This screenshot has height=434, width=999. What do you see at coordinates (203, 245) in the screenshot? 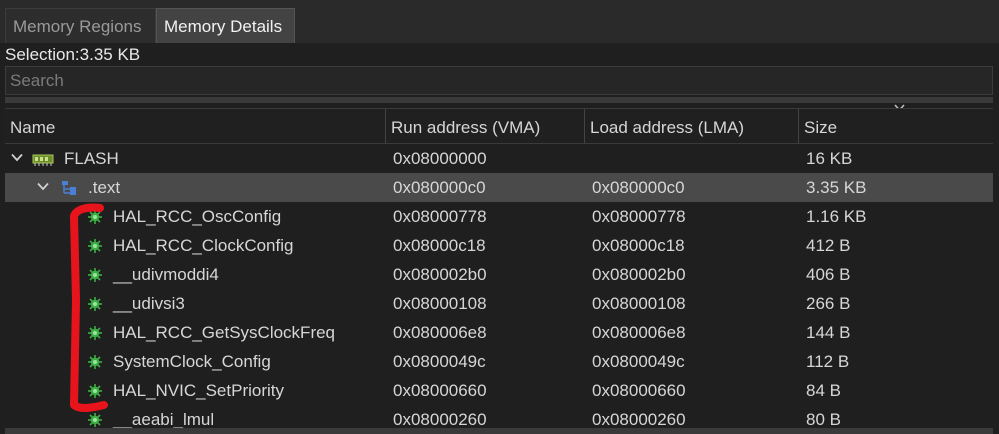
I see `row-name: HAL_RCC_ClockConfig` at bounding box center [203, 245].